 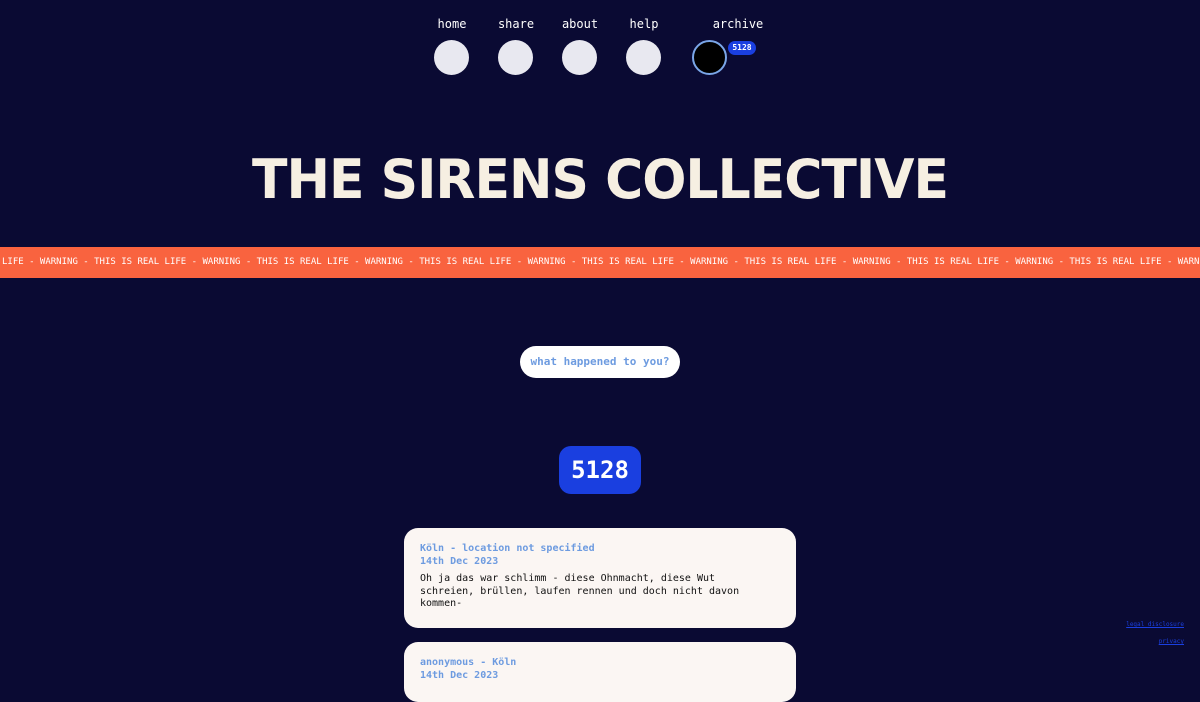 What do you see at coordinates (579, 57) in the screenshot?
I see `nav-circle-about` at bounding box center [579, 57].